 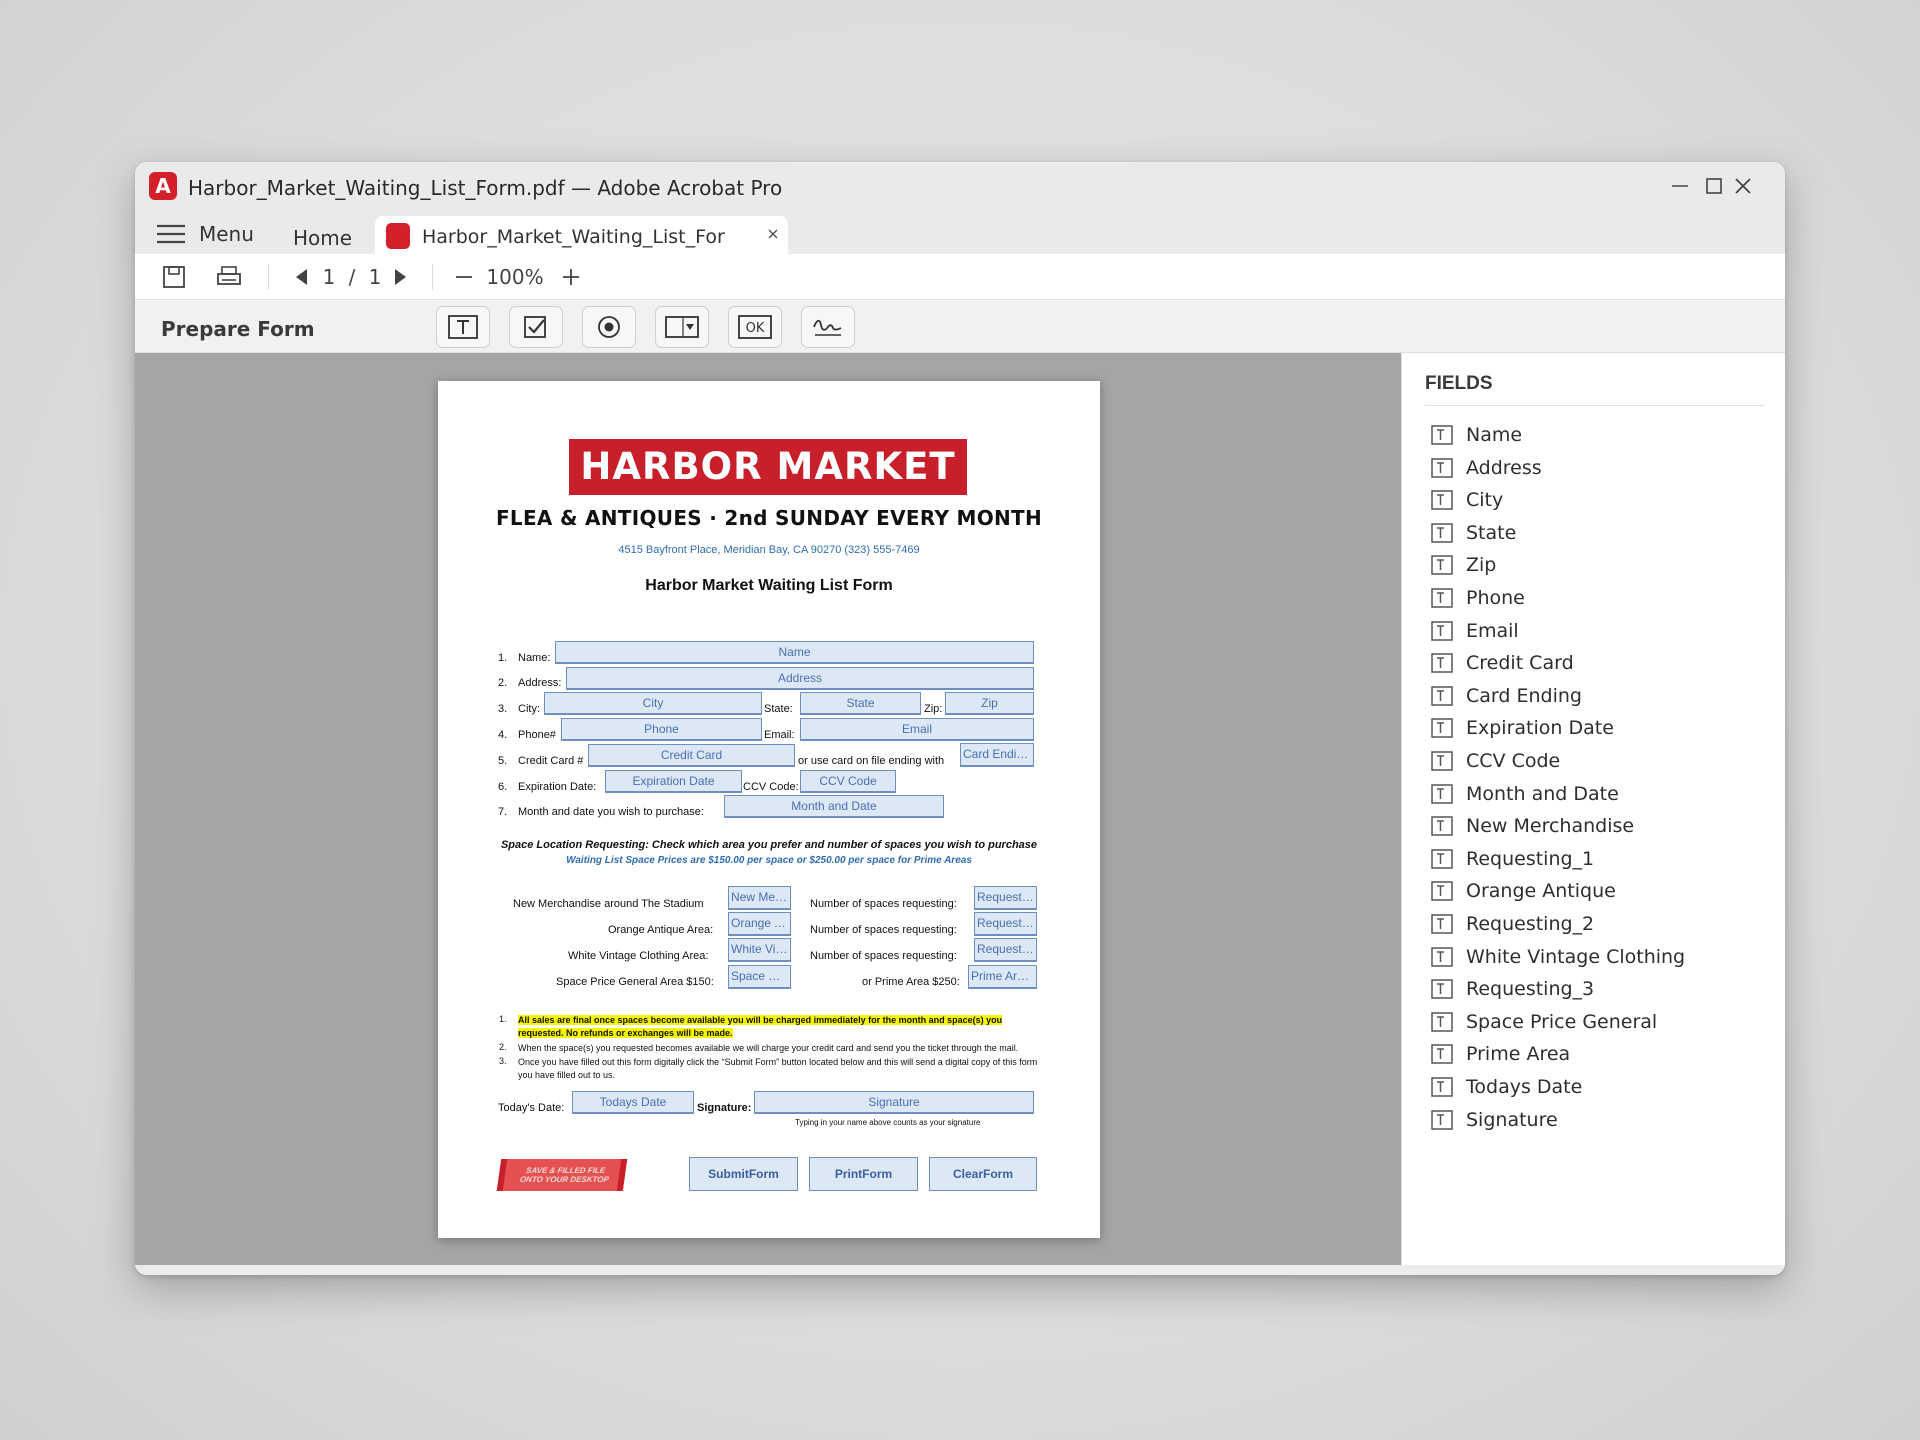 What do you see at coordinates (638, 956) in the screenshot?
I see `white-vintage-label: White Vintage Clothing Area:` at bounding box center [638, 956].